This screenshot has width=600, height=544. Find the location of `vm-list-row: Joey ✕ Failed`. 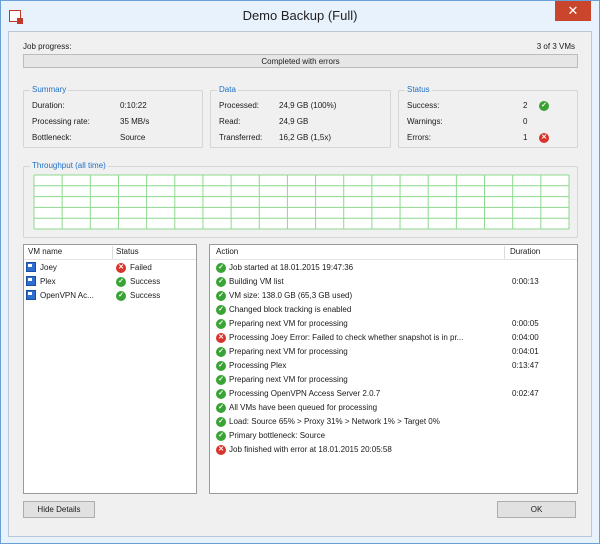

vm-list-row: Joey ✕ Failed is located at coordinates (111, 269).